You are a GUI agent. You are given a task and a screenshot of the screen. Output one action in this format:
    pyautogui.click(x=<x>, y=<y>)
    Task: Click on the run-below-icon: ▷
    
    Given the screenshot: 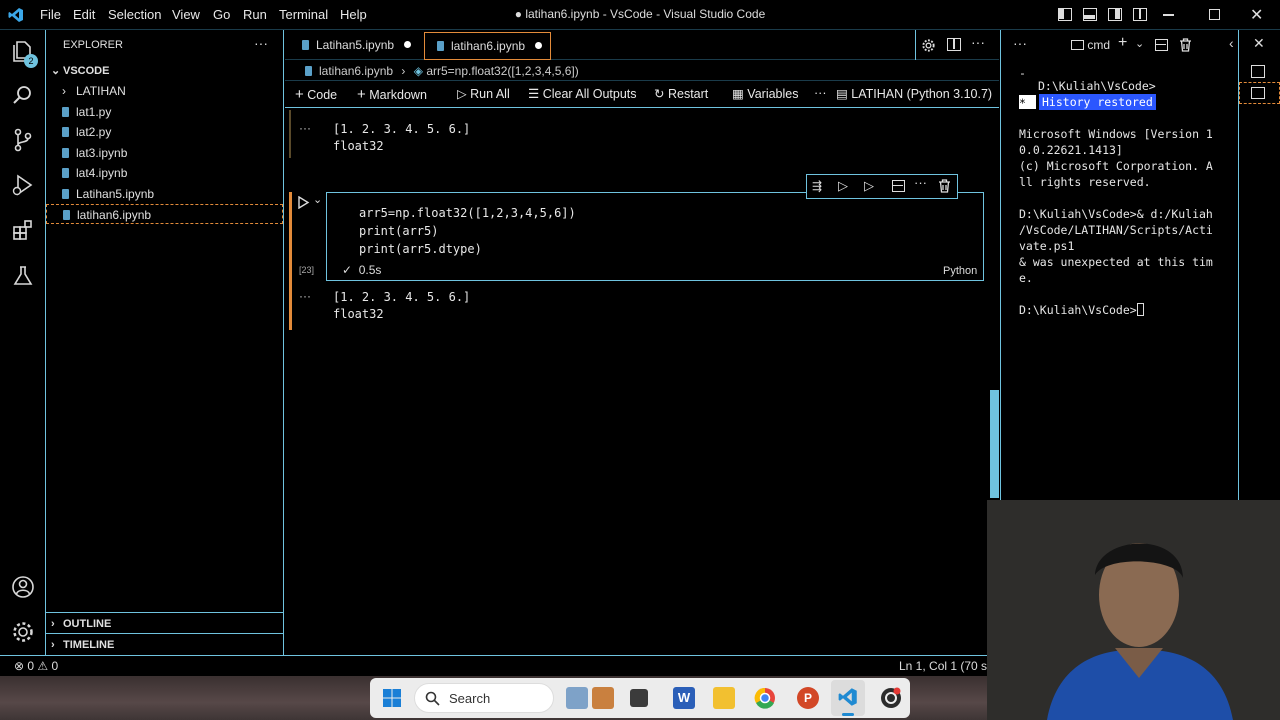 What is the action you would take?
    pyautogui.click(x=869, y=186)
    